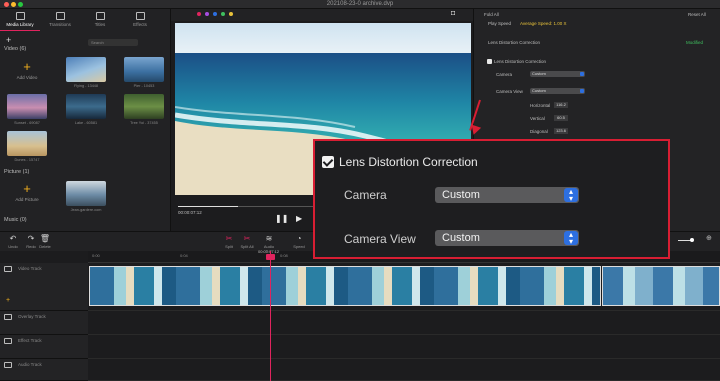 Image resolution: width=720 pixels, height=381 pixels. What do you see at coordinates (299, 218) in the screenshot?
I see `play-button: ▶` at bounding box center [299, 218].